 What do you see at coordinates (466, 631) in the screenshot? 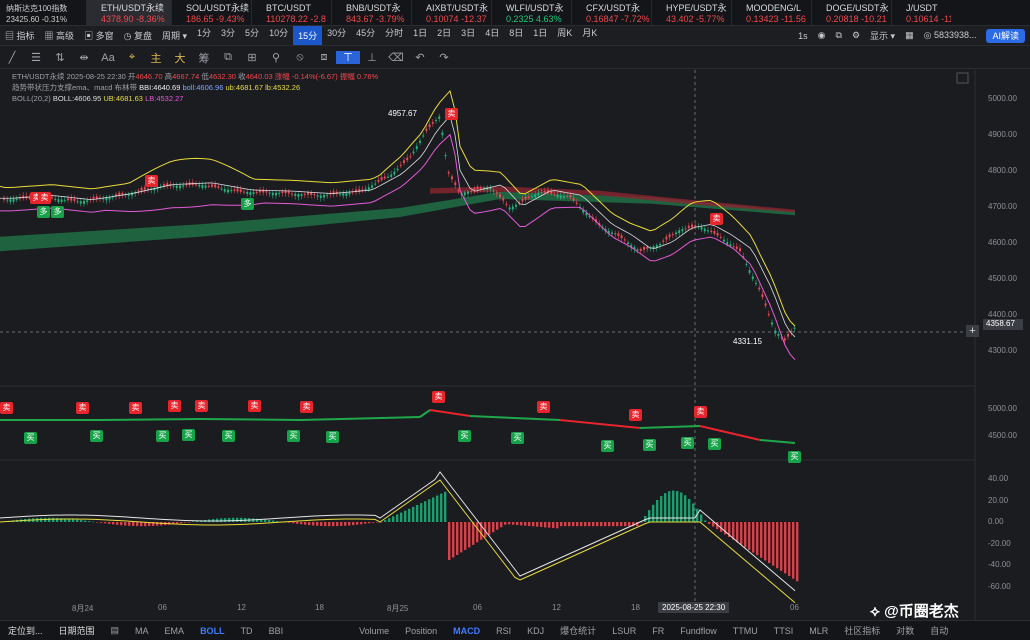
I see `indicator-tab: MACD` at bounding box center [466, 631].